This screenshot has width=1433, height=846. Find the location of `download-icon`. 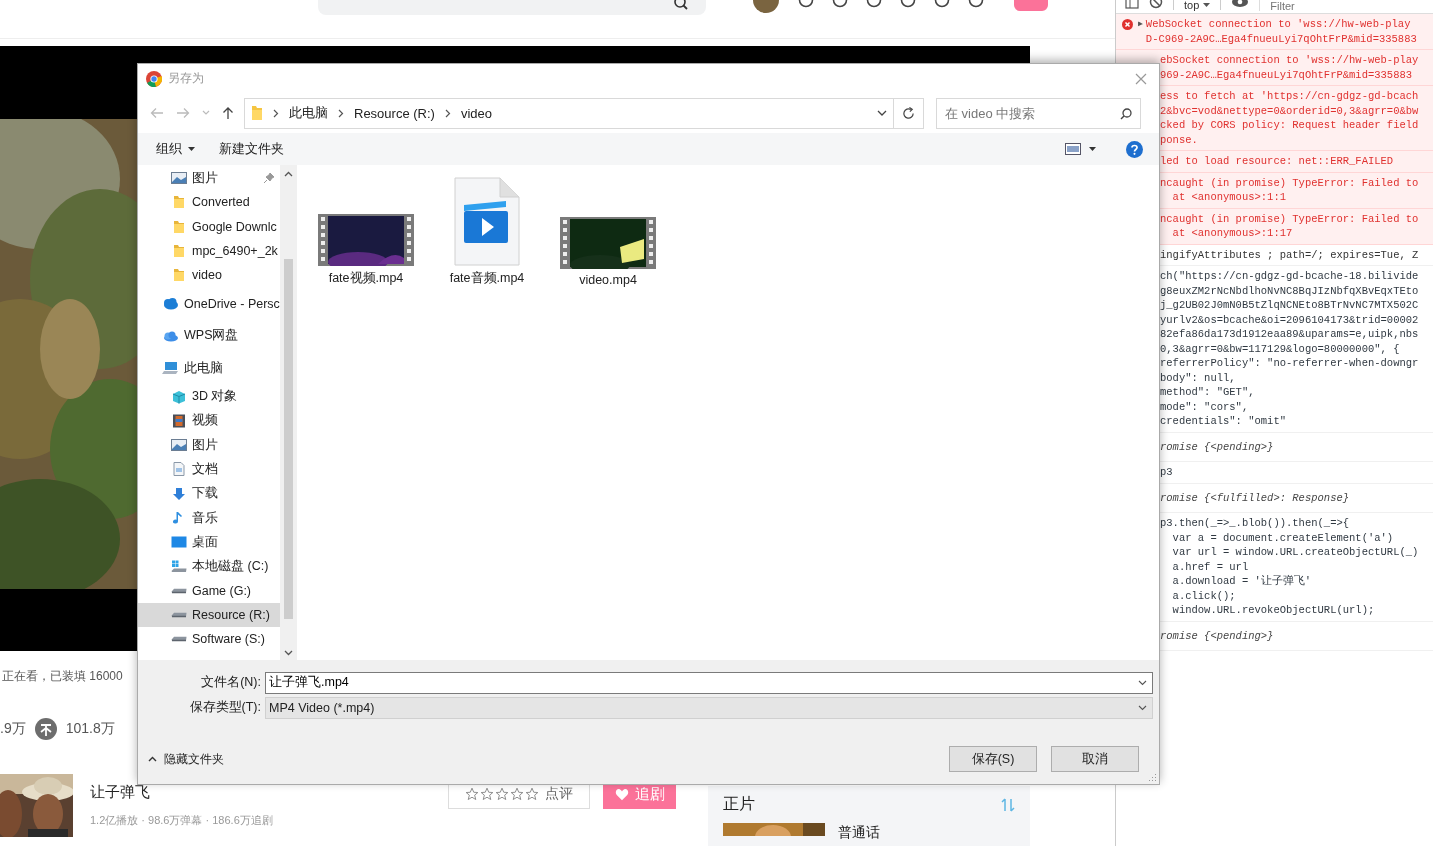

download-icon is located at coordinates (179, 493).